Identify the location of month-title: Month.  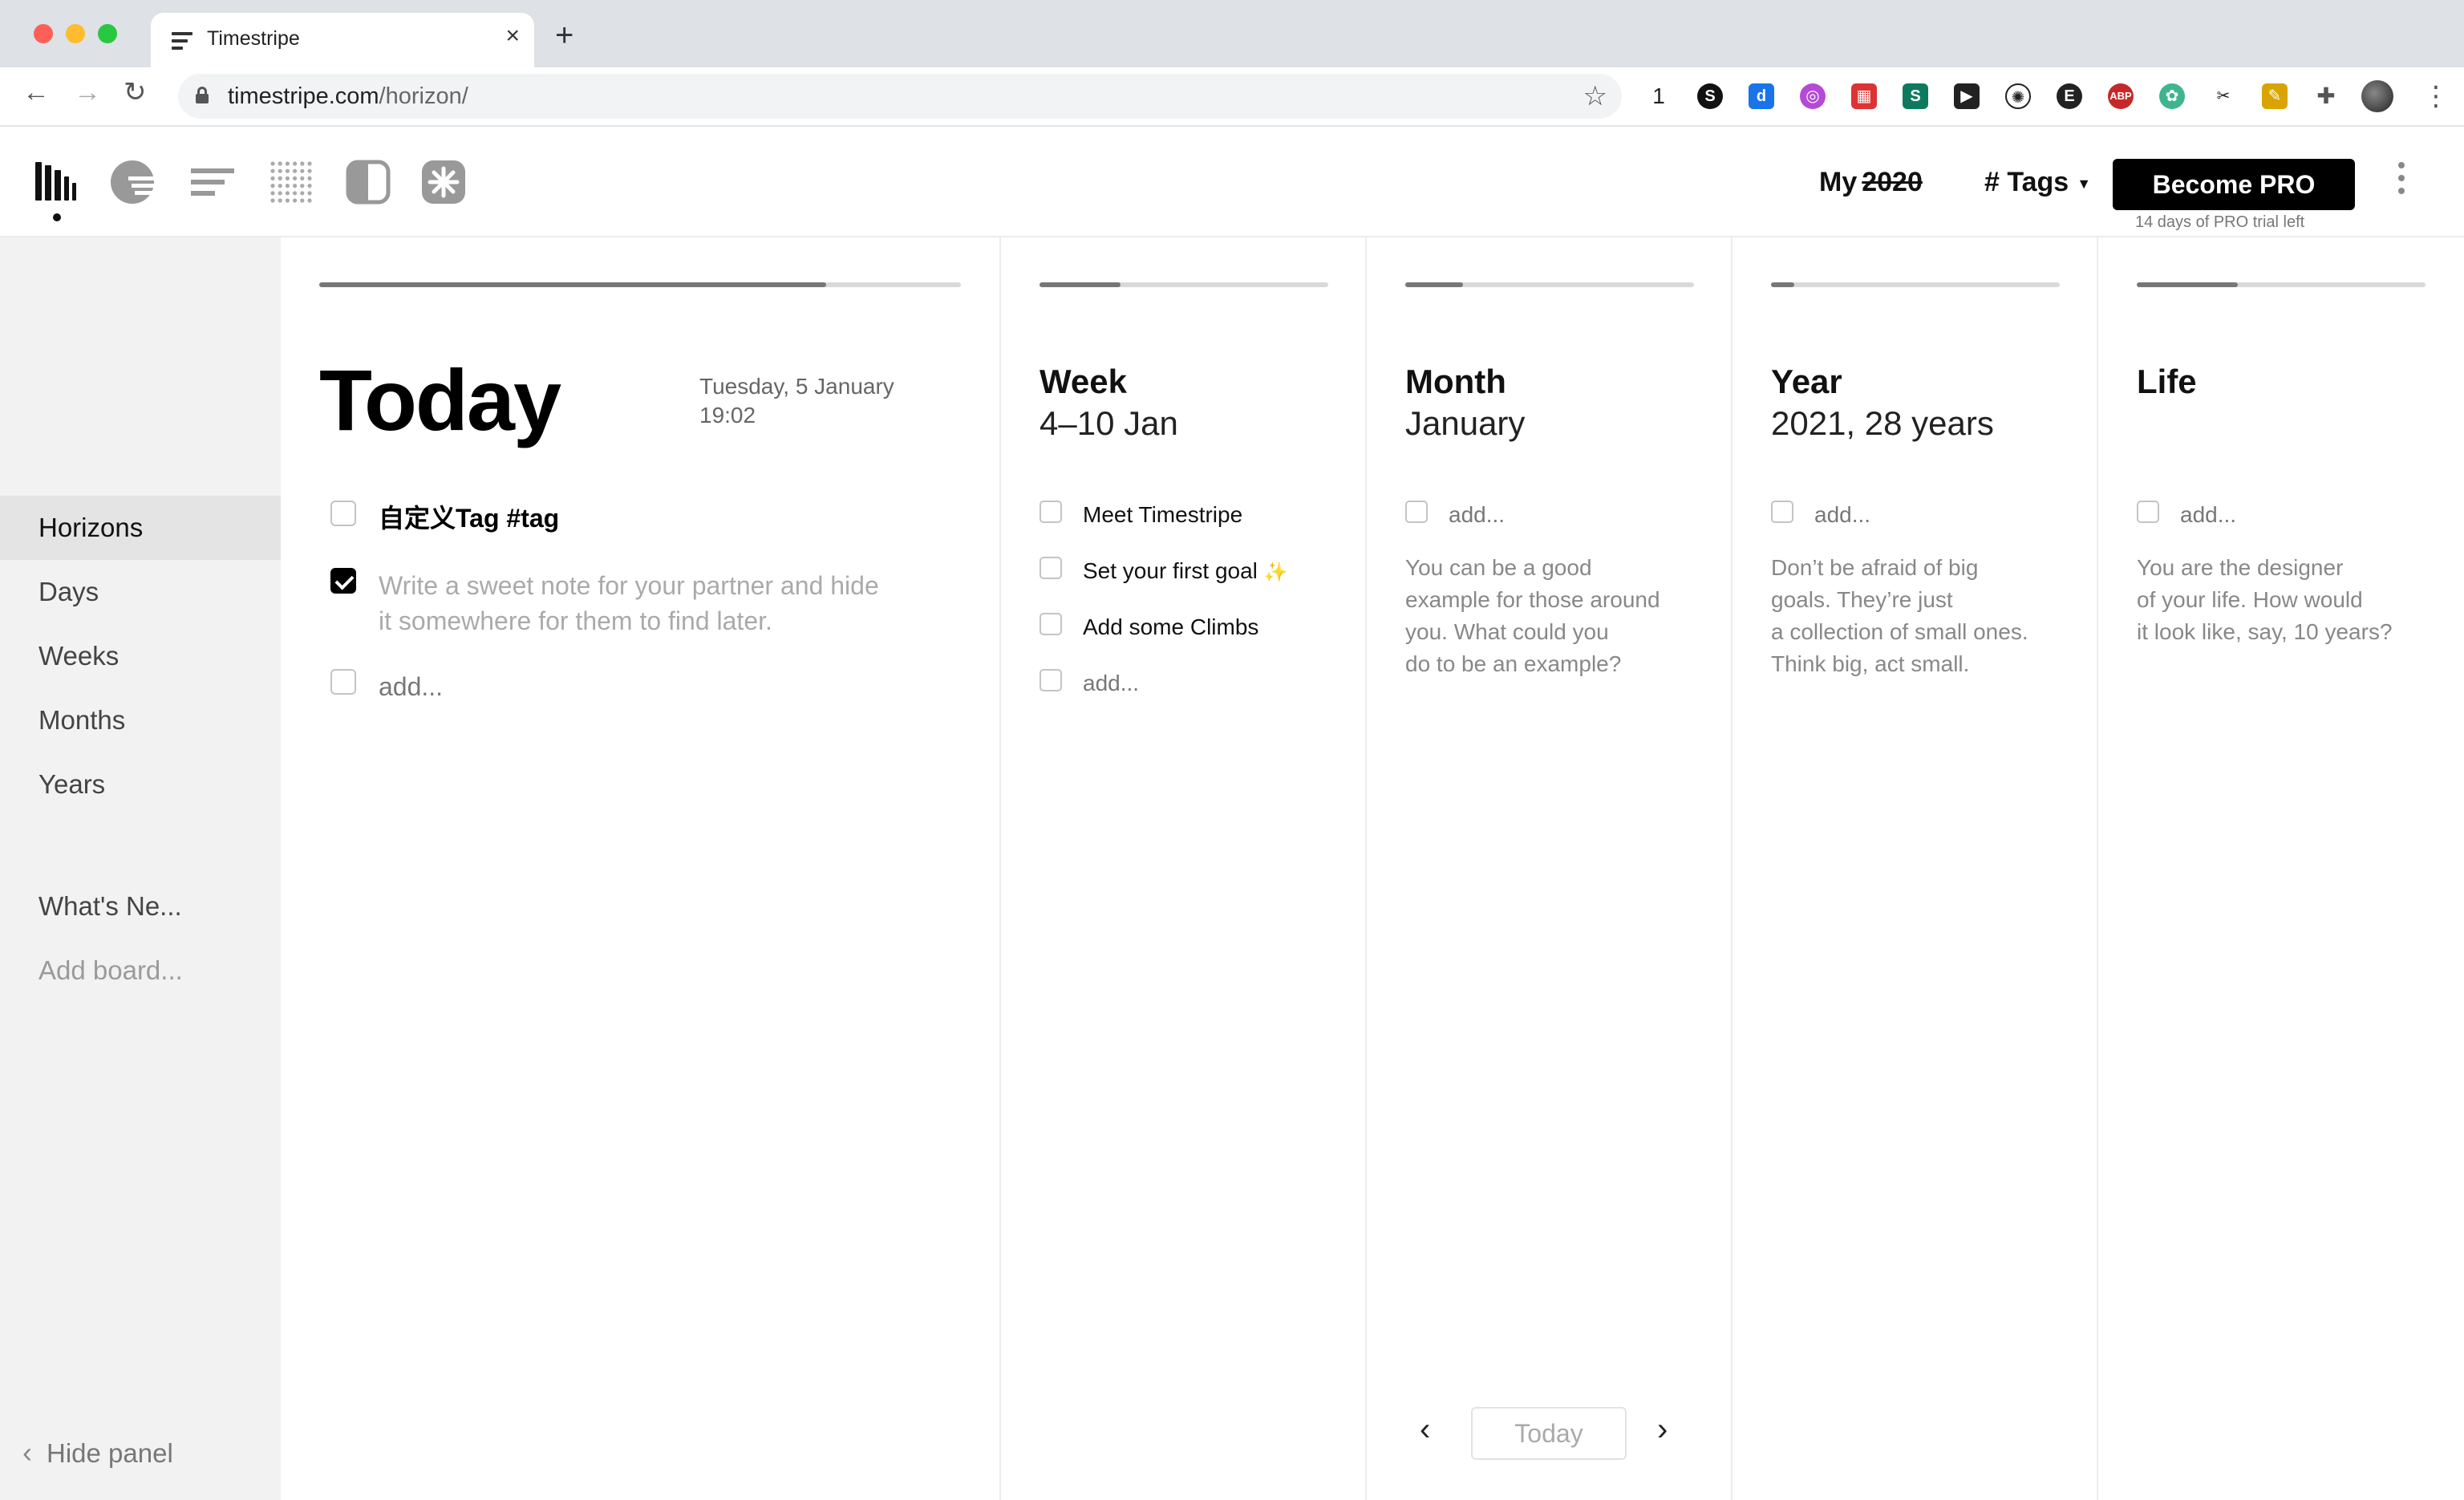
(1456, 381).